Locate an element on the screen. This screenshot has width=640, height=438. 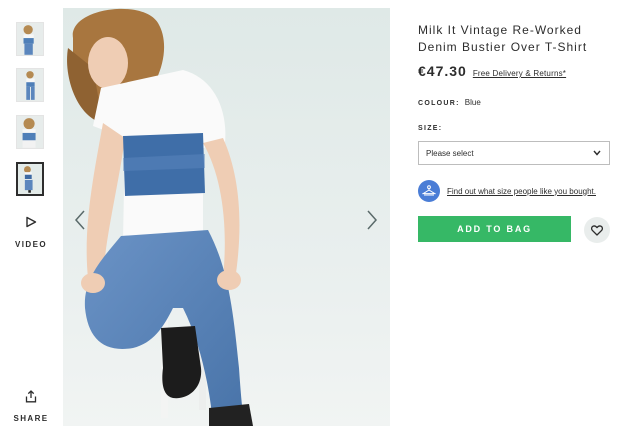
share-button: SHARE is located at coordinates (31, 408).